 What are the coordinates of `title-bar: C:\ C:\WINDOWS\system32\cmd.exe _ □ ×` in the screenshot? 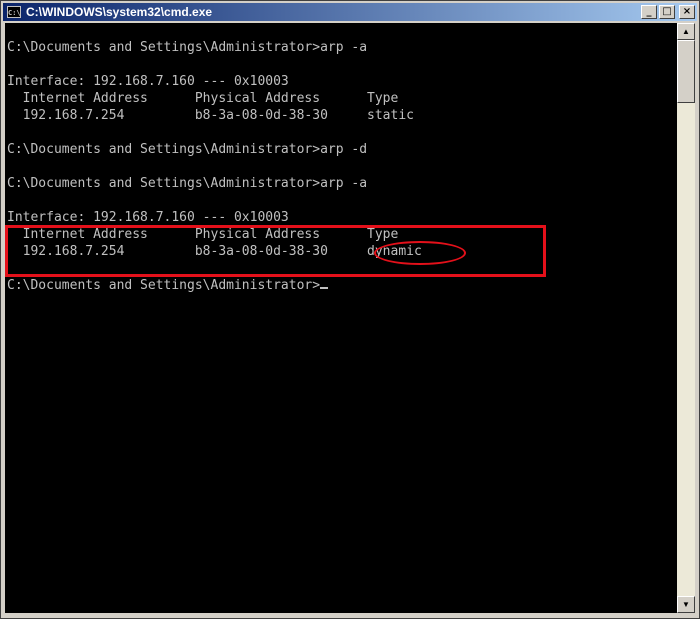 It's located at (350, 12).